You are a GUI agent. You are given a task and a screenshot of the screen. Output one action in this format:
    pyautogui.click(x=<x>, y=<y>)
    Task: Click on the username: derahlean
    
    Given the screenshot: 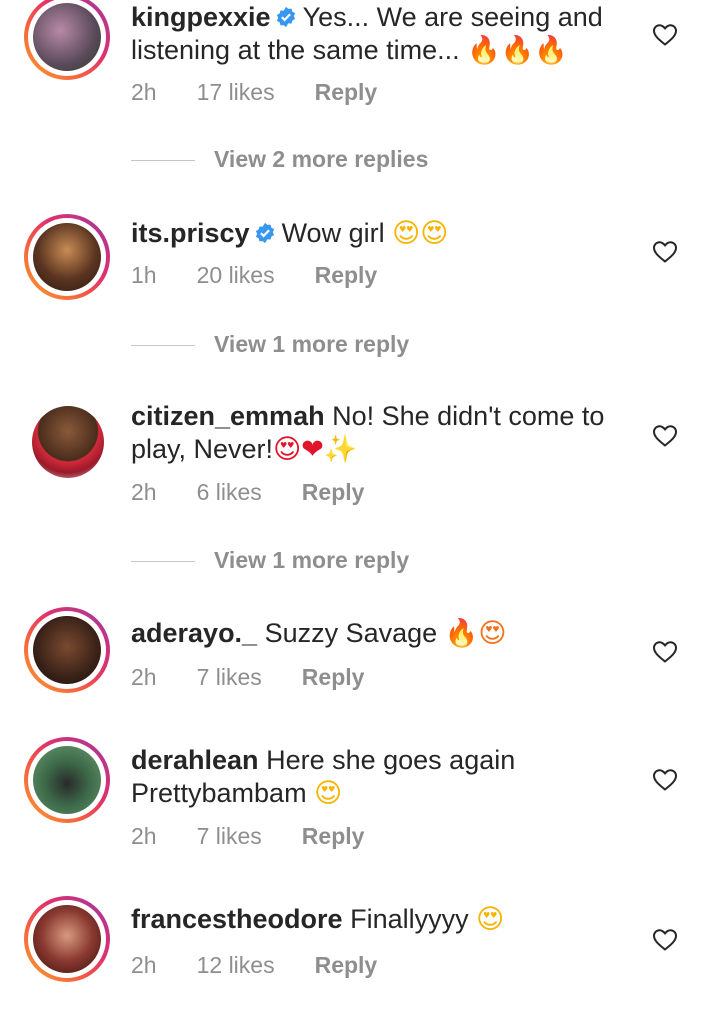 What is the action you would take?
    pyautogui.click(x=195, y=760)
    